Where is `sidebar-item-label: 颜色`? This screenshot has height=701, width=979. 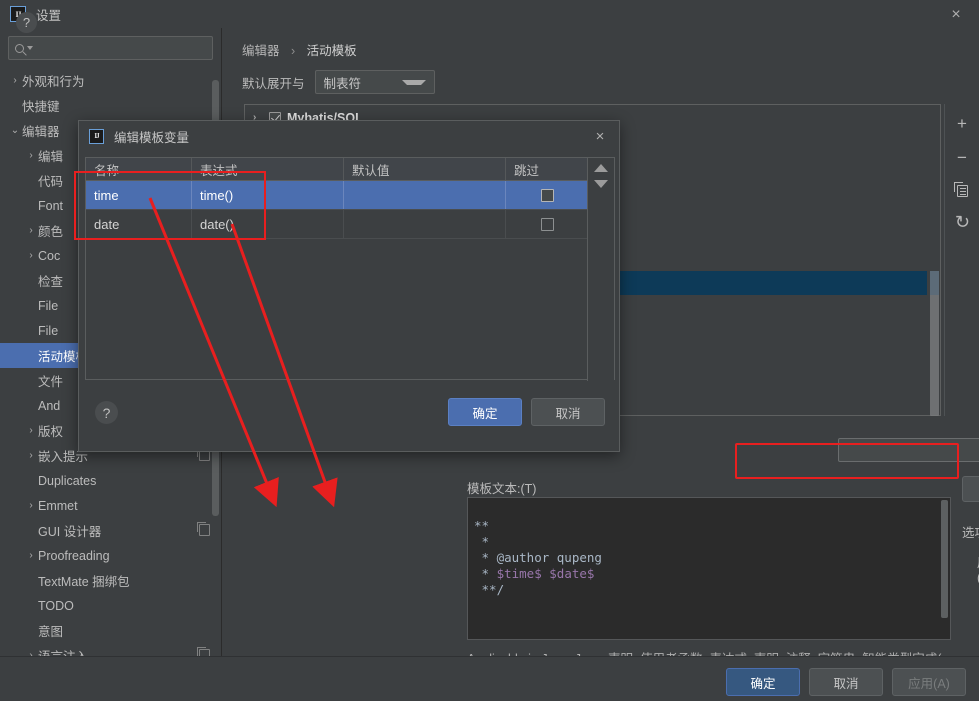
sidebar-item-label: 颜色 is located at coordinates (51, 232).